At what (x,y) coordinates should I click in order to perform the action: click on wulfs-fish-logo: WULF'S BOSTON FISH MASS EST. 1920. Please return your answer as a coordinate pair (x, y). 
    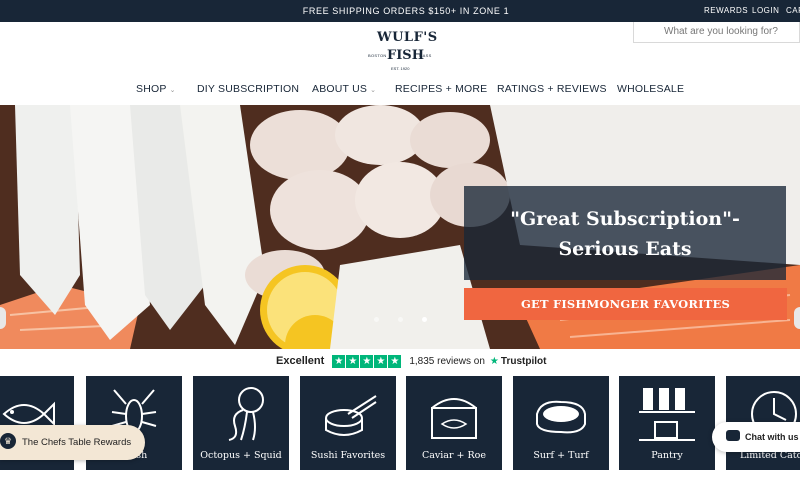
    Looking at the image, I should click on (400, 52).